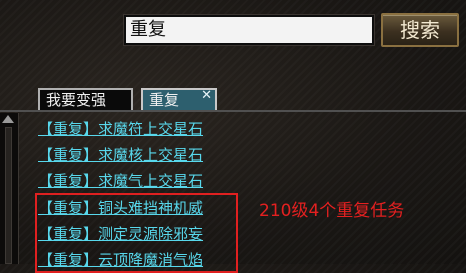 The height and width of the screenshot is (273, 466). What do you see at coordinates (76, 100) in the screenshot?
I see `tab-strengthen-label: 我要变强` at bounding box center [76, 100].